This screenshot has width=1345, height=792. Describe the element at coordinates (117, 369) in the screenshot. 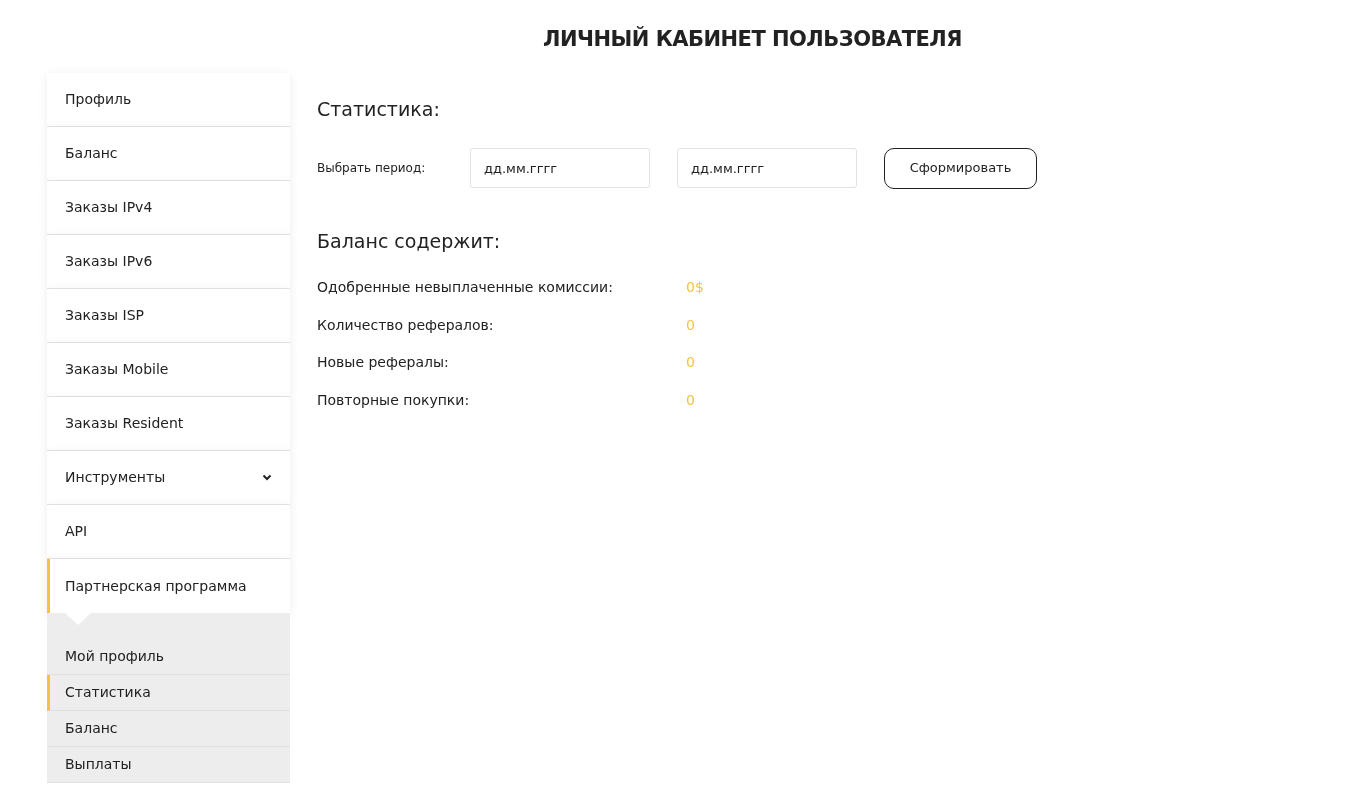

I see `sidebar-item-label: Заказы Mobile` at that location.